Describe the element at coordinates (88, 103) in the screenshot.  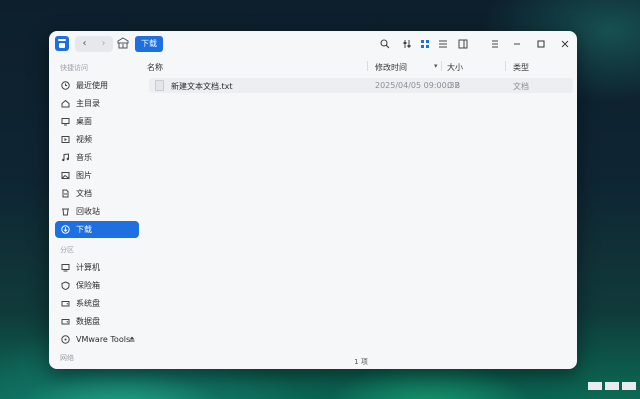
I see `sidebar-item-label: 主目录` at that location.